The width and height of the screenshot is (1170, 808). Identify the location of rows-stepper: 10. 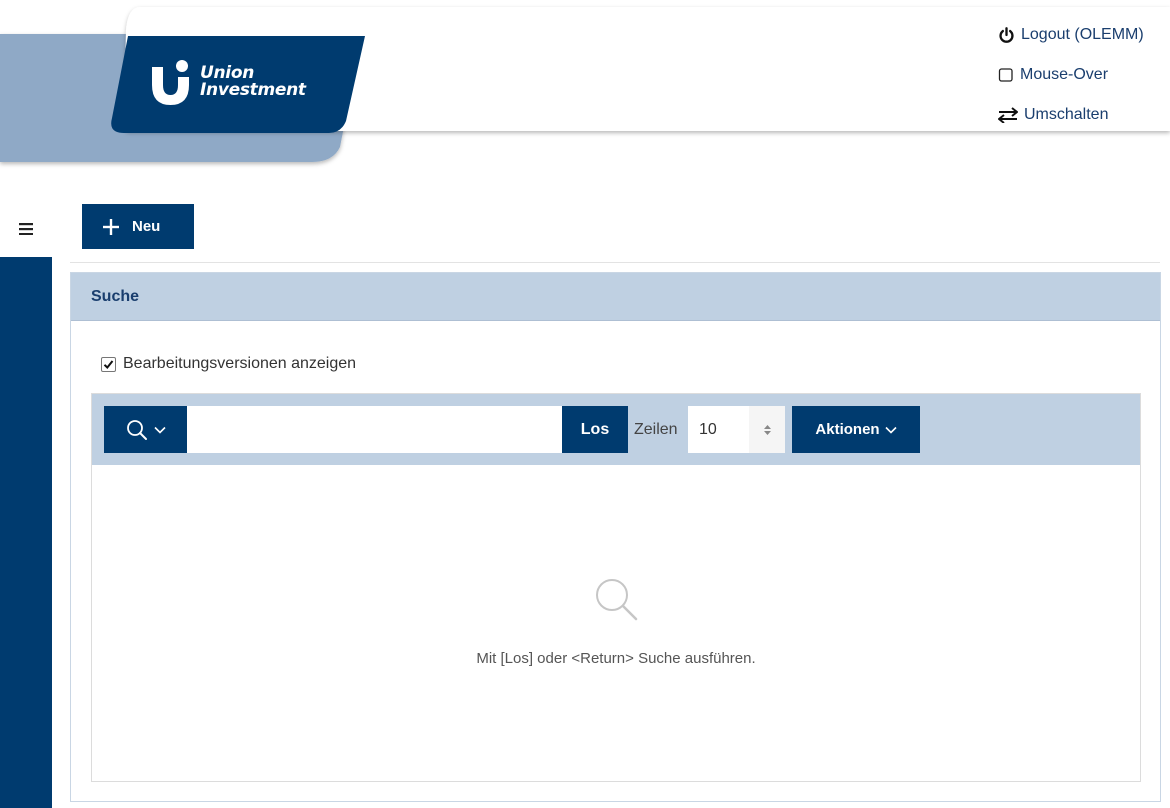
(736, 429).